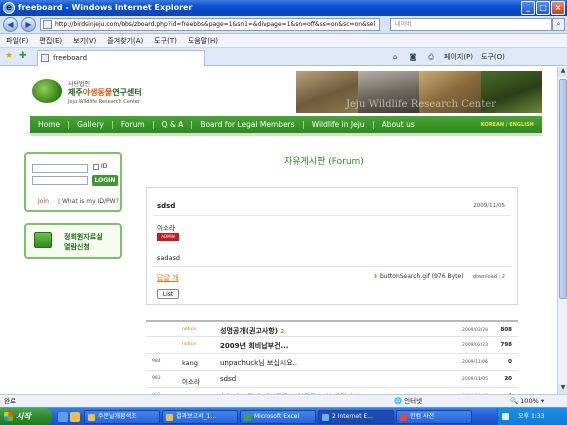 This screenshot has width=567, height=425. What do you see at coordinates (431, 57) in the screenshot?
I see `print-icon: ⎙` at bounding box center [431, 57].